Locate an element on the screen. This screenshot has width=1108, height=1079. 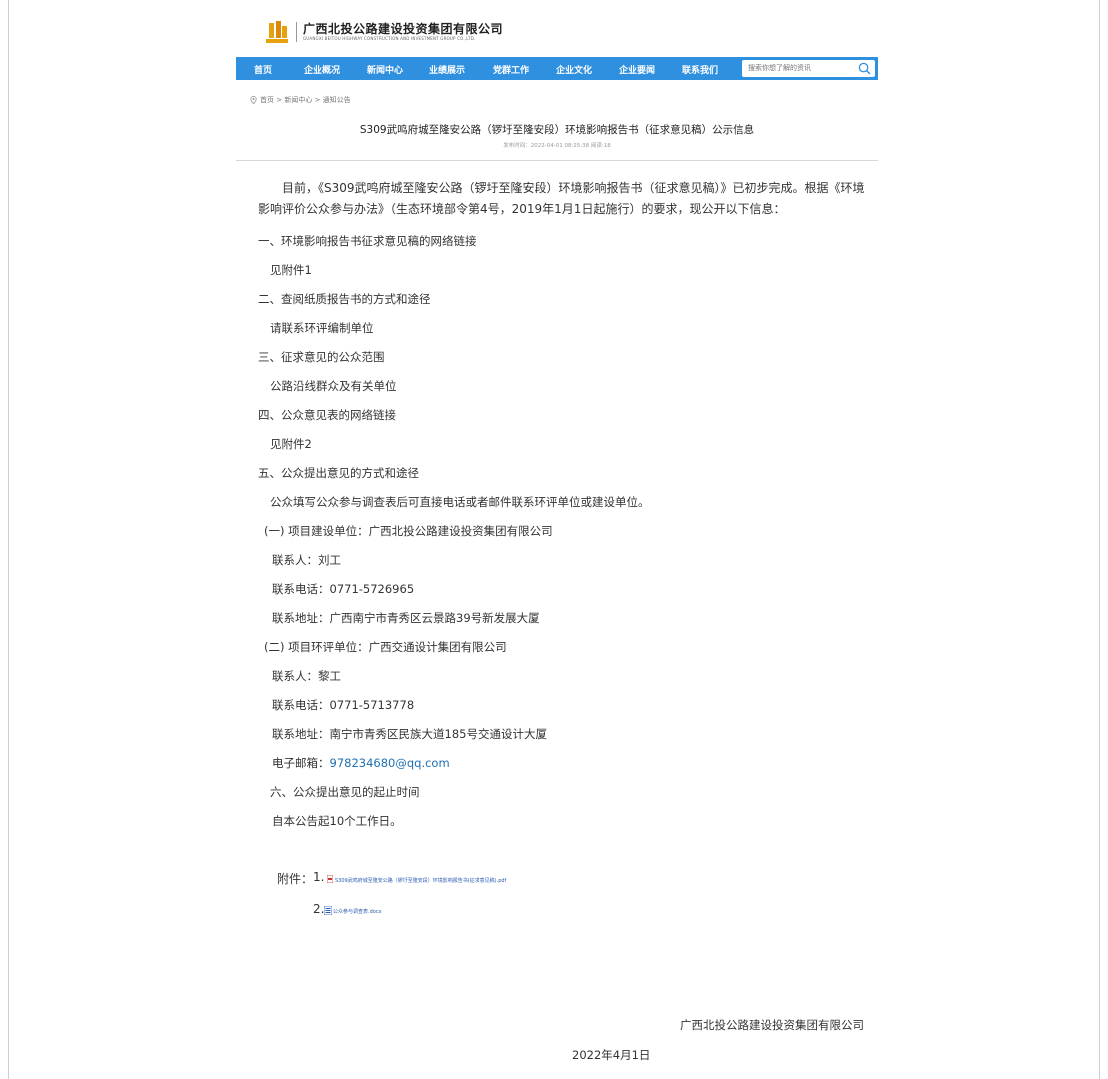
main-navbar: 首页 企业概况 新闻中心 业绩展示 党群工作 企业文化 企业要闻 联系我们 is located at coordinates (557, 68).